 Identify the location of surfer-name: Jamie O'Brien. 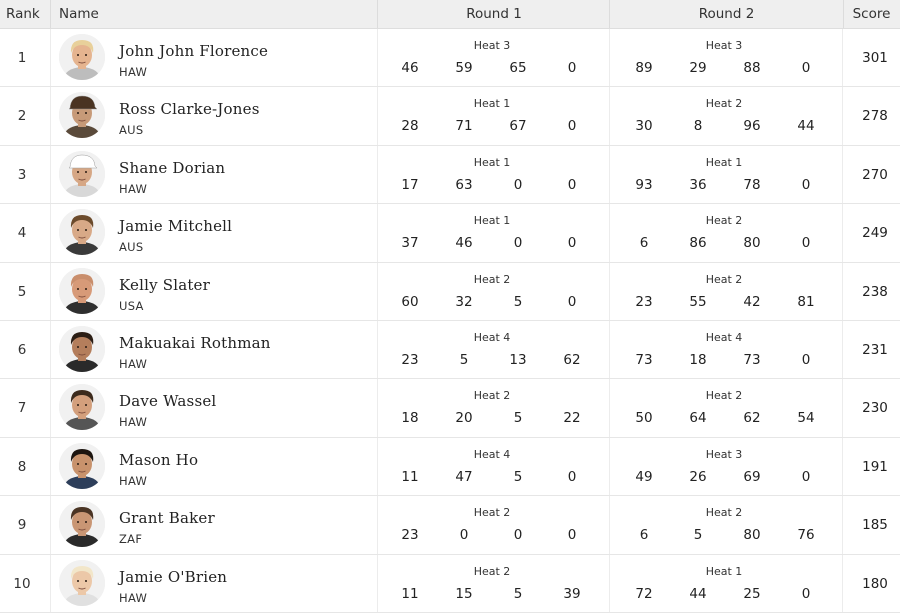
(173, 577).